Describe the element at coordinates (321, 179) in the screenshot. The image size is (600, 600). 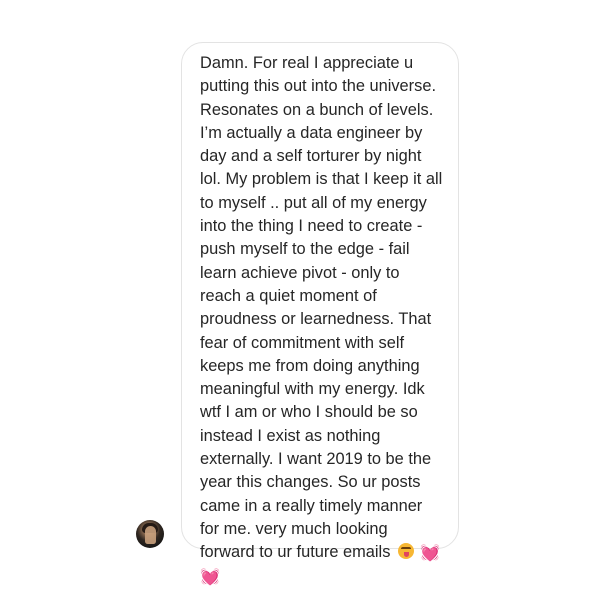
I see `message-text-line: lol. My problem is that I keep it all` at that location.